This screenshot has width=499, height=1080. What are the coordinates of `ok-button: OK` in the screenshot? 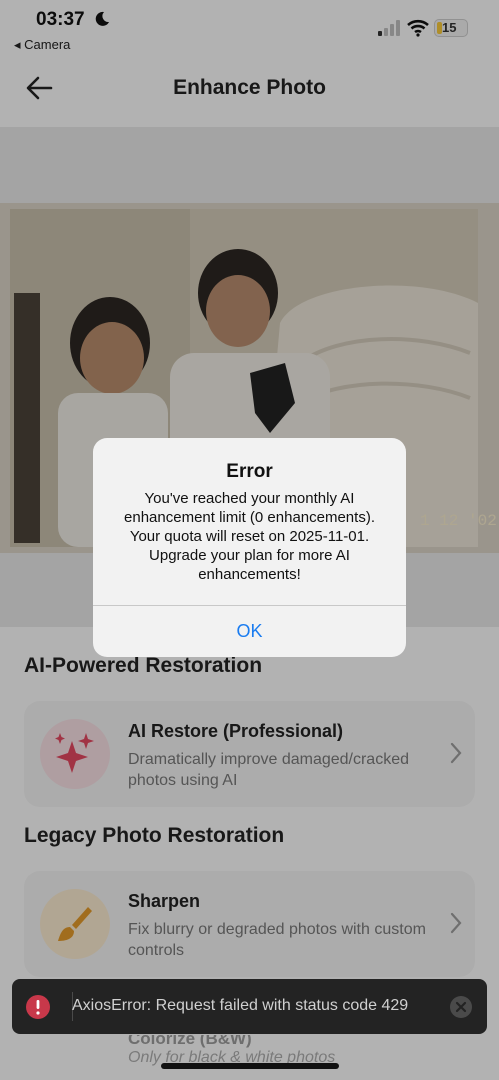 It's located at (249, 631).